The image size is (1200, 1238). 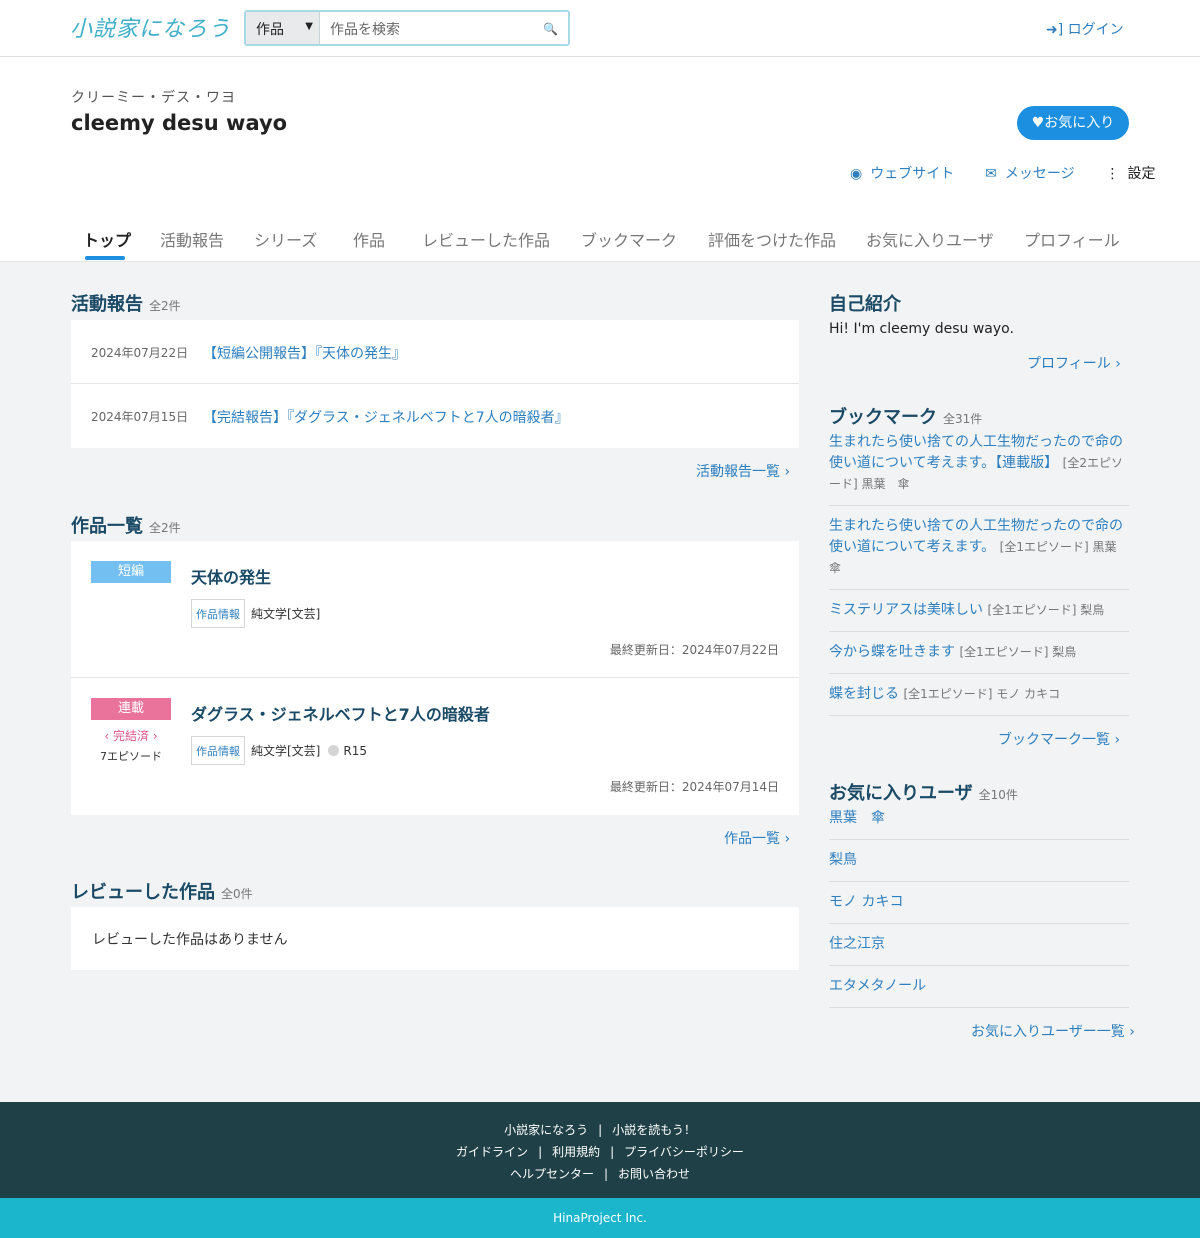 I want to click on search-input: 作品を検索, so click(x=365, y=29).